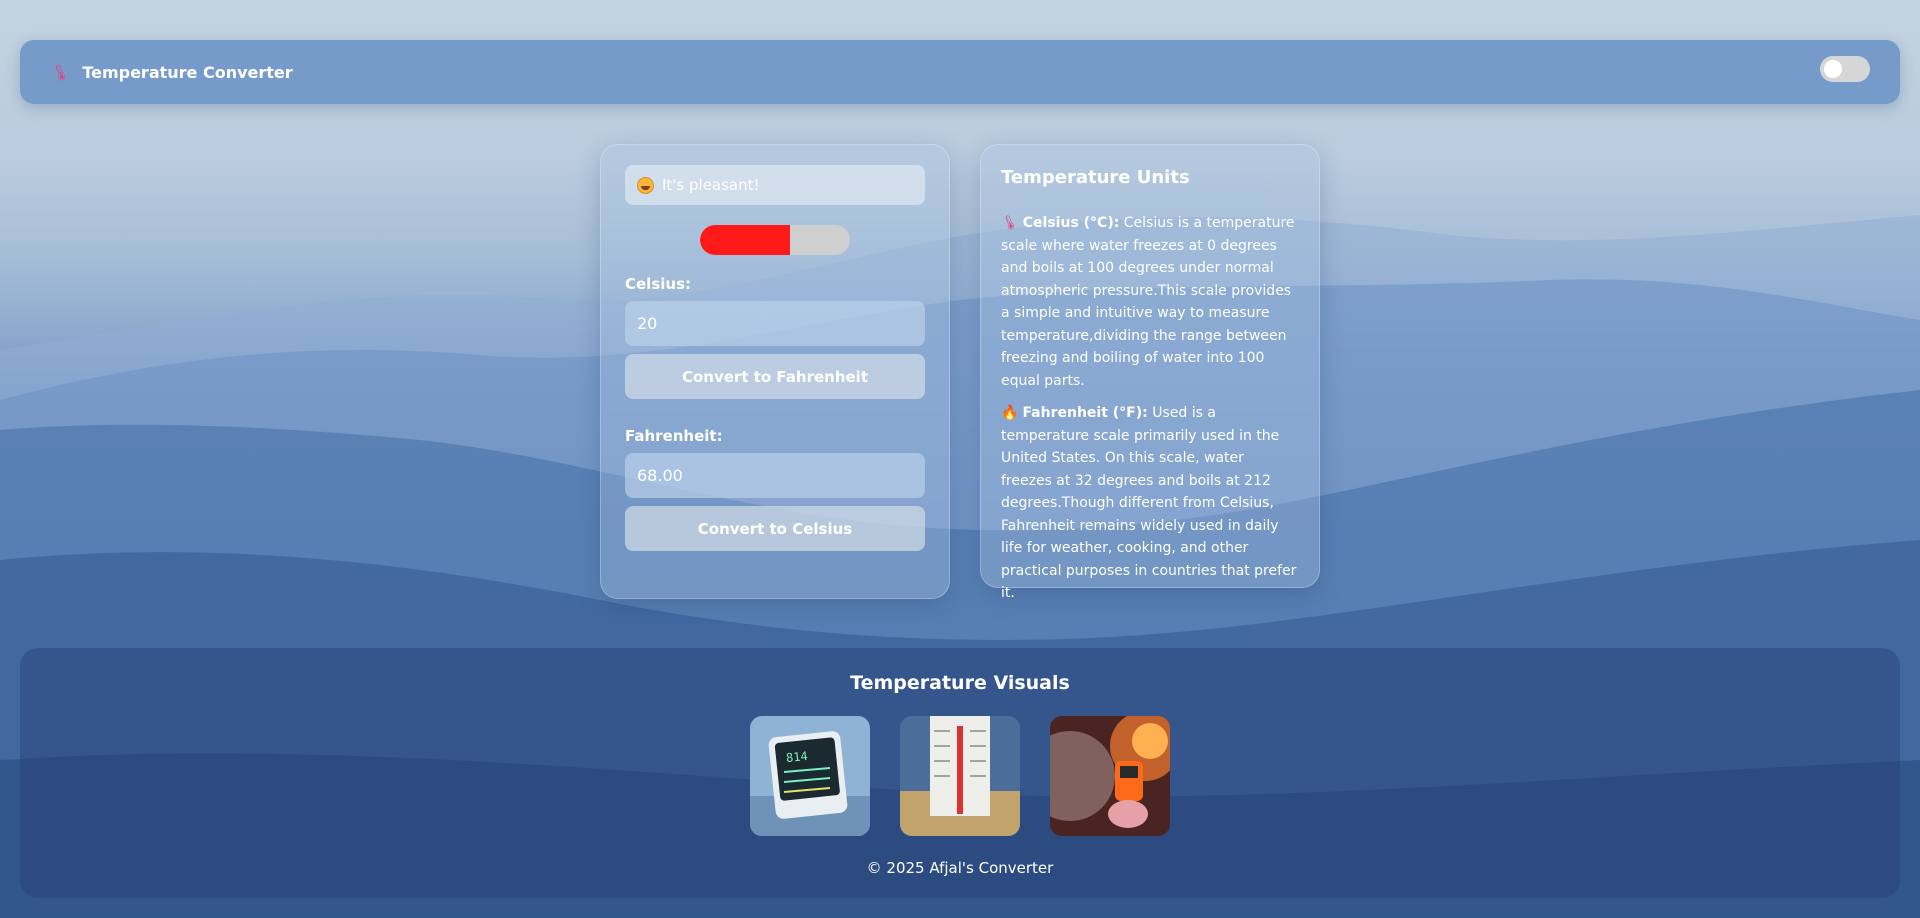 The width and height of the screenshot is (1920, 918). What do you see at coordinates (775, 475) in the screenshot?
I see `fahrenheit-input: 68.00` at bounding box center [775, 475].